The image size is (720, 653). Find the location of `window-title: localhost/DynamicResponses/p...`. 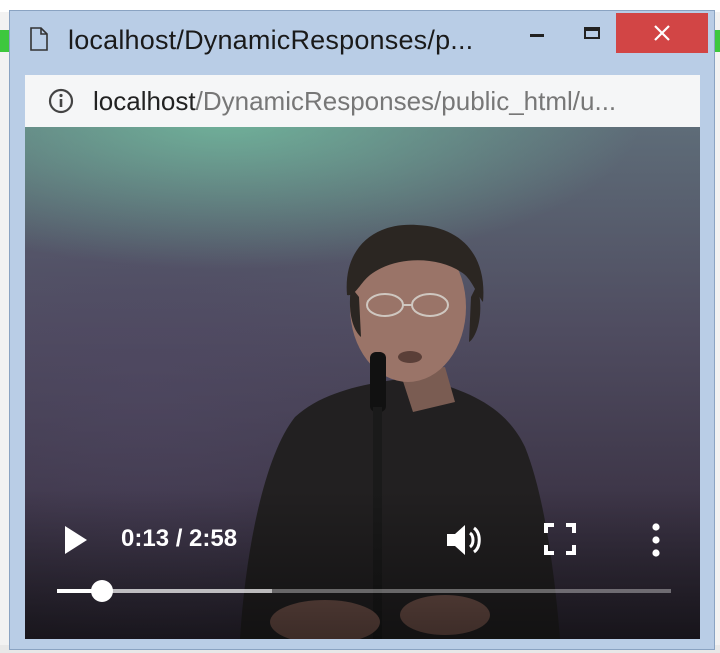

window-title: localhost/DynamicResponses/p... is located at coordinates (271, 40).